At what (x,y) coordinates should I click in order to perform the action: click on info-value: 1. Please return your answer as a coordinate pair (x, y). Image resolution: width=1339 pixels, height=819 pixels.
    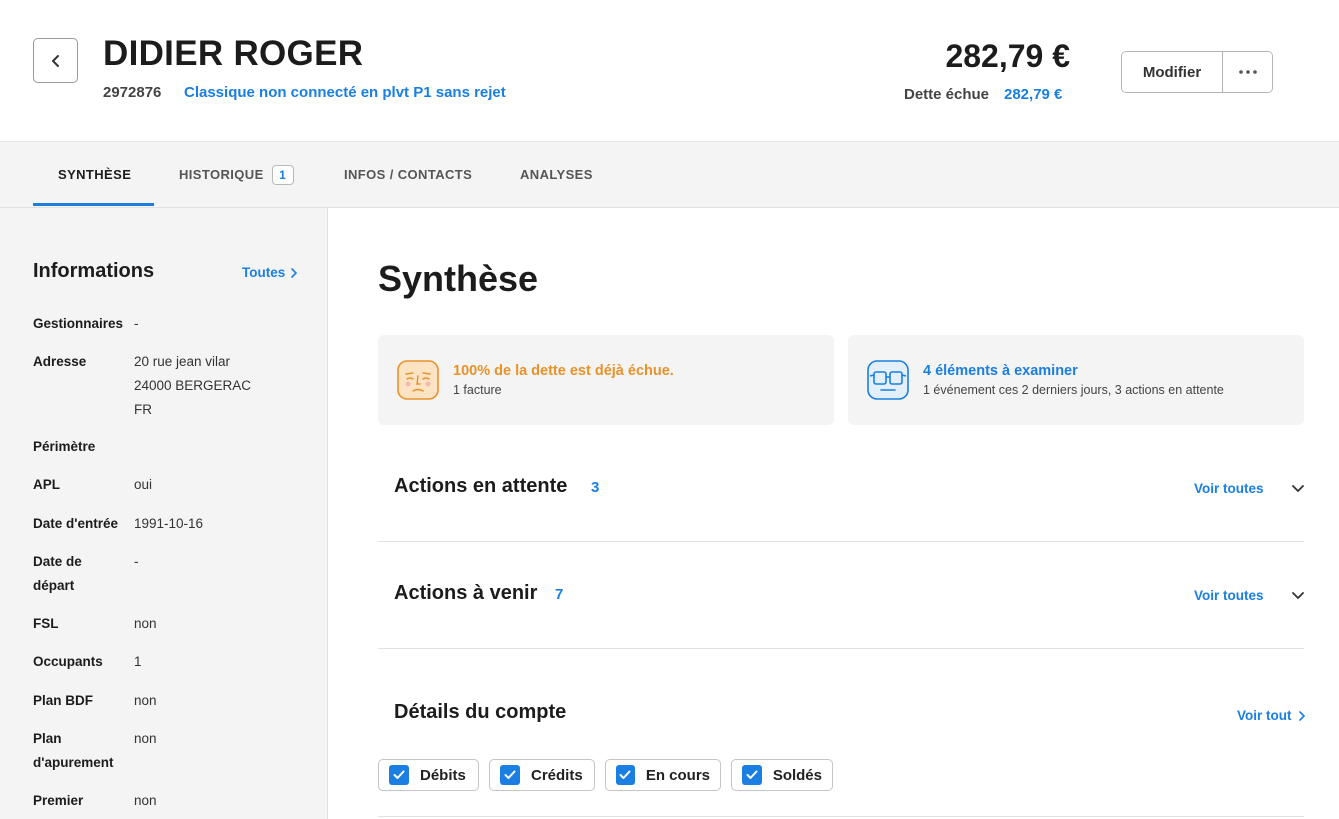
    Looking at the image, I should click on (138, 661).